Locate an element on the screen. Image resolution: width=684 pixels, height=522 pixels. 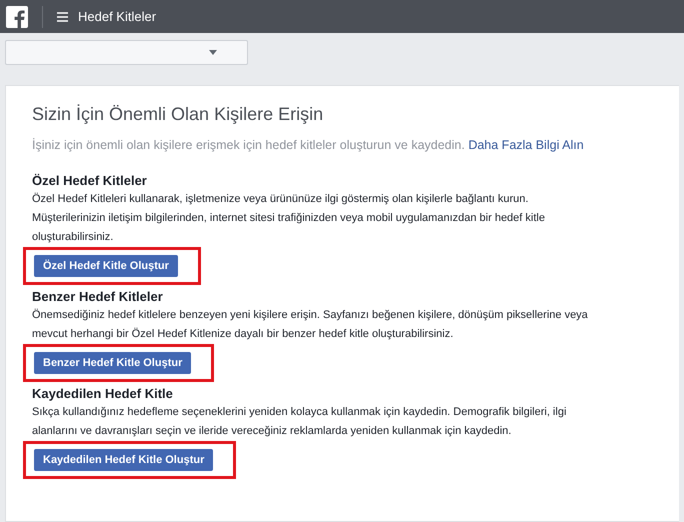
page-title: Hedef Kitleler is located at coordinates (117, 16).